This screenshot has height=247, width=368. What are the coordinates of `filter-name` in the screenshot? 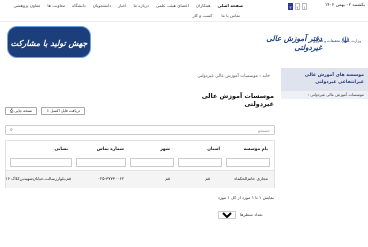 It's located at (248, 162).